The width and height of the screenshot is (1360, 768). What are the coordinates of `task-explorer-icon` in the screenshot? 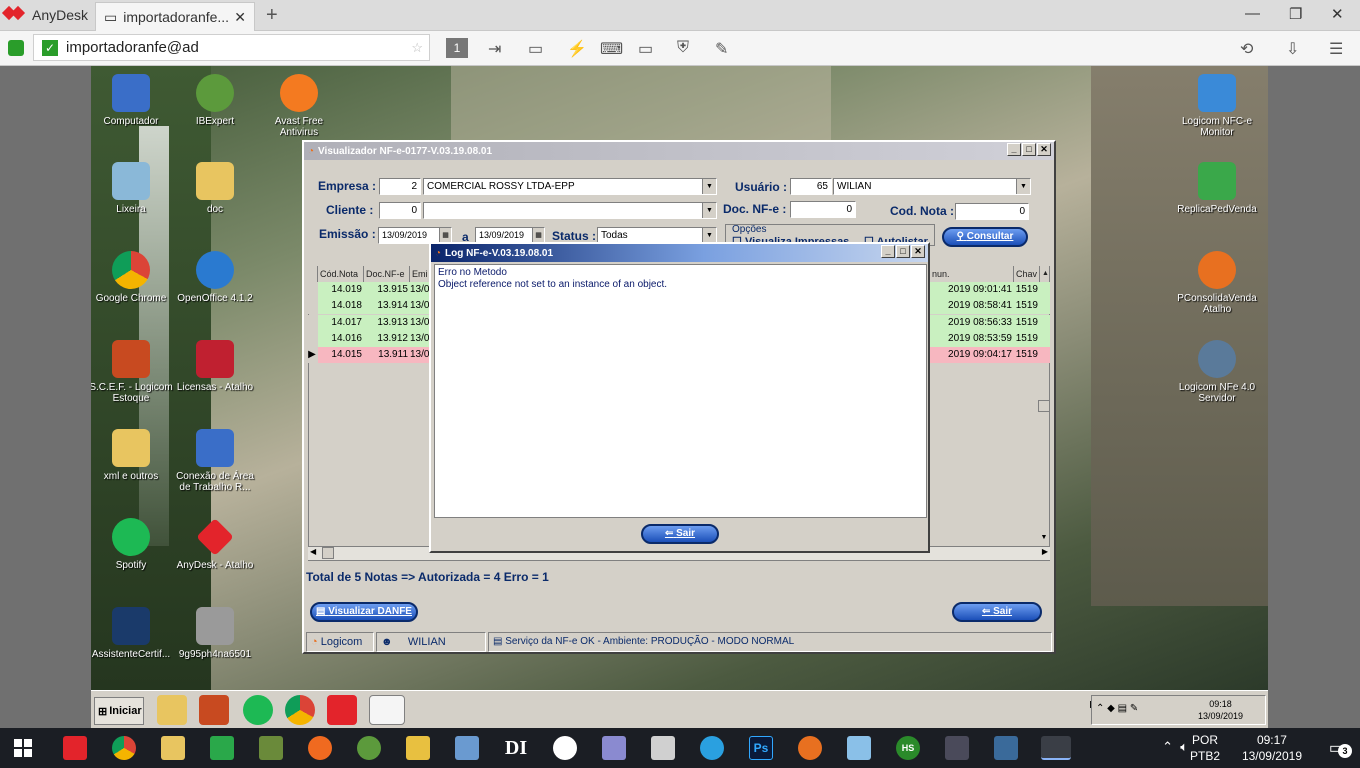 It's located at (172, 710).